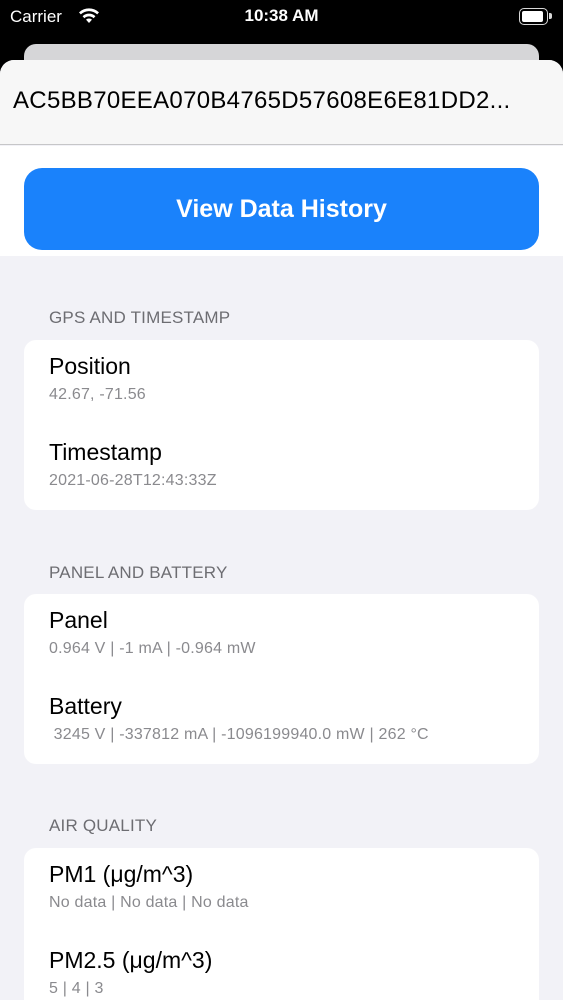 This screenshot has width=563, height=1000. Describe the element at coordinates (105, 452) in the screenshot. I see `timestamp-title: Timestamp` at that location.